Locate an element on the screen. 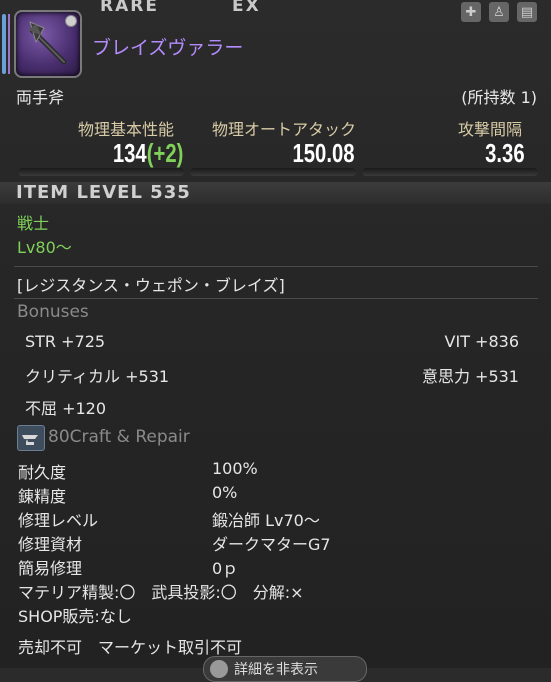 This screenshot has height=682, width=551. repair-value-materials: ダークマターG7 is located at coordinates (271, 544).